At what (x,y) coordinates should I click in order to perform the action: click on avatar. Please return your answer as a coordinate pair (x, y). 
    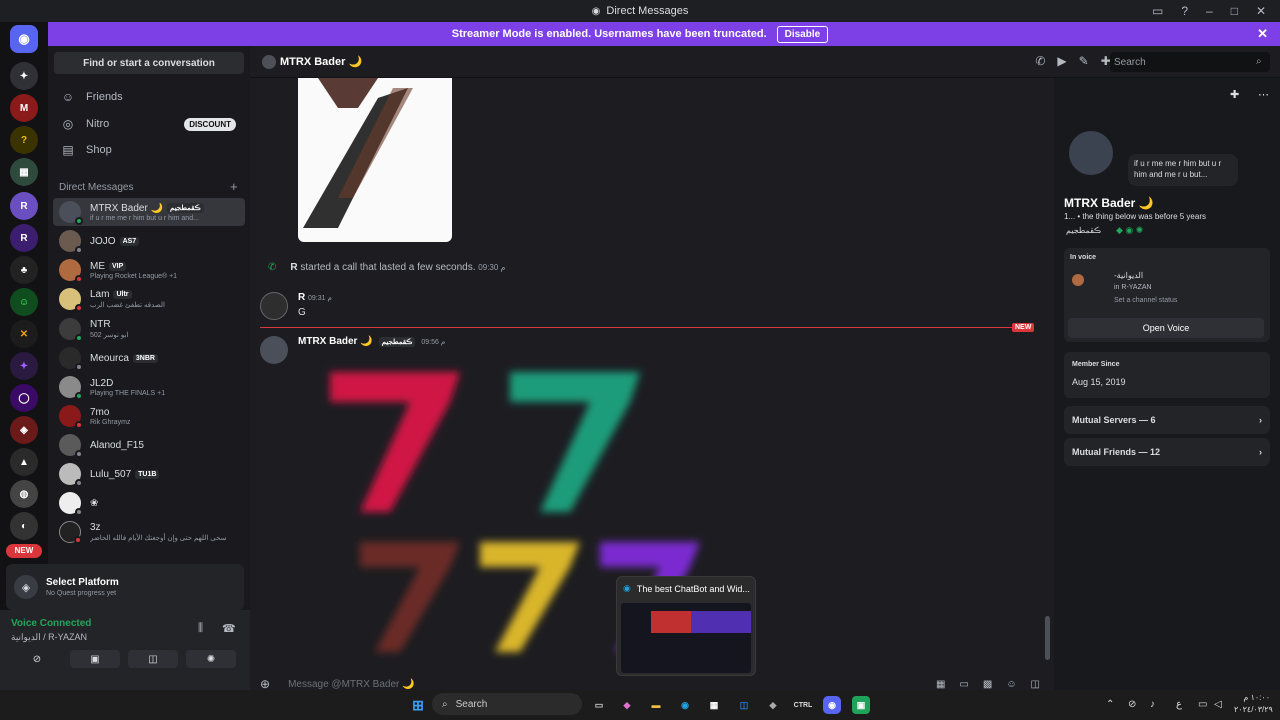
    Looking at the image, I should click on (71, 446).